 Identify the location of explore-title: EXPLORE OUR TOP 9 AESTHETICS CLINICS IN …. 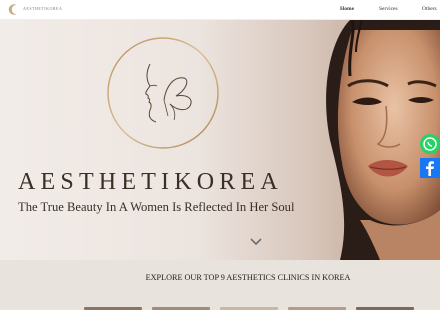
(248, 277).